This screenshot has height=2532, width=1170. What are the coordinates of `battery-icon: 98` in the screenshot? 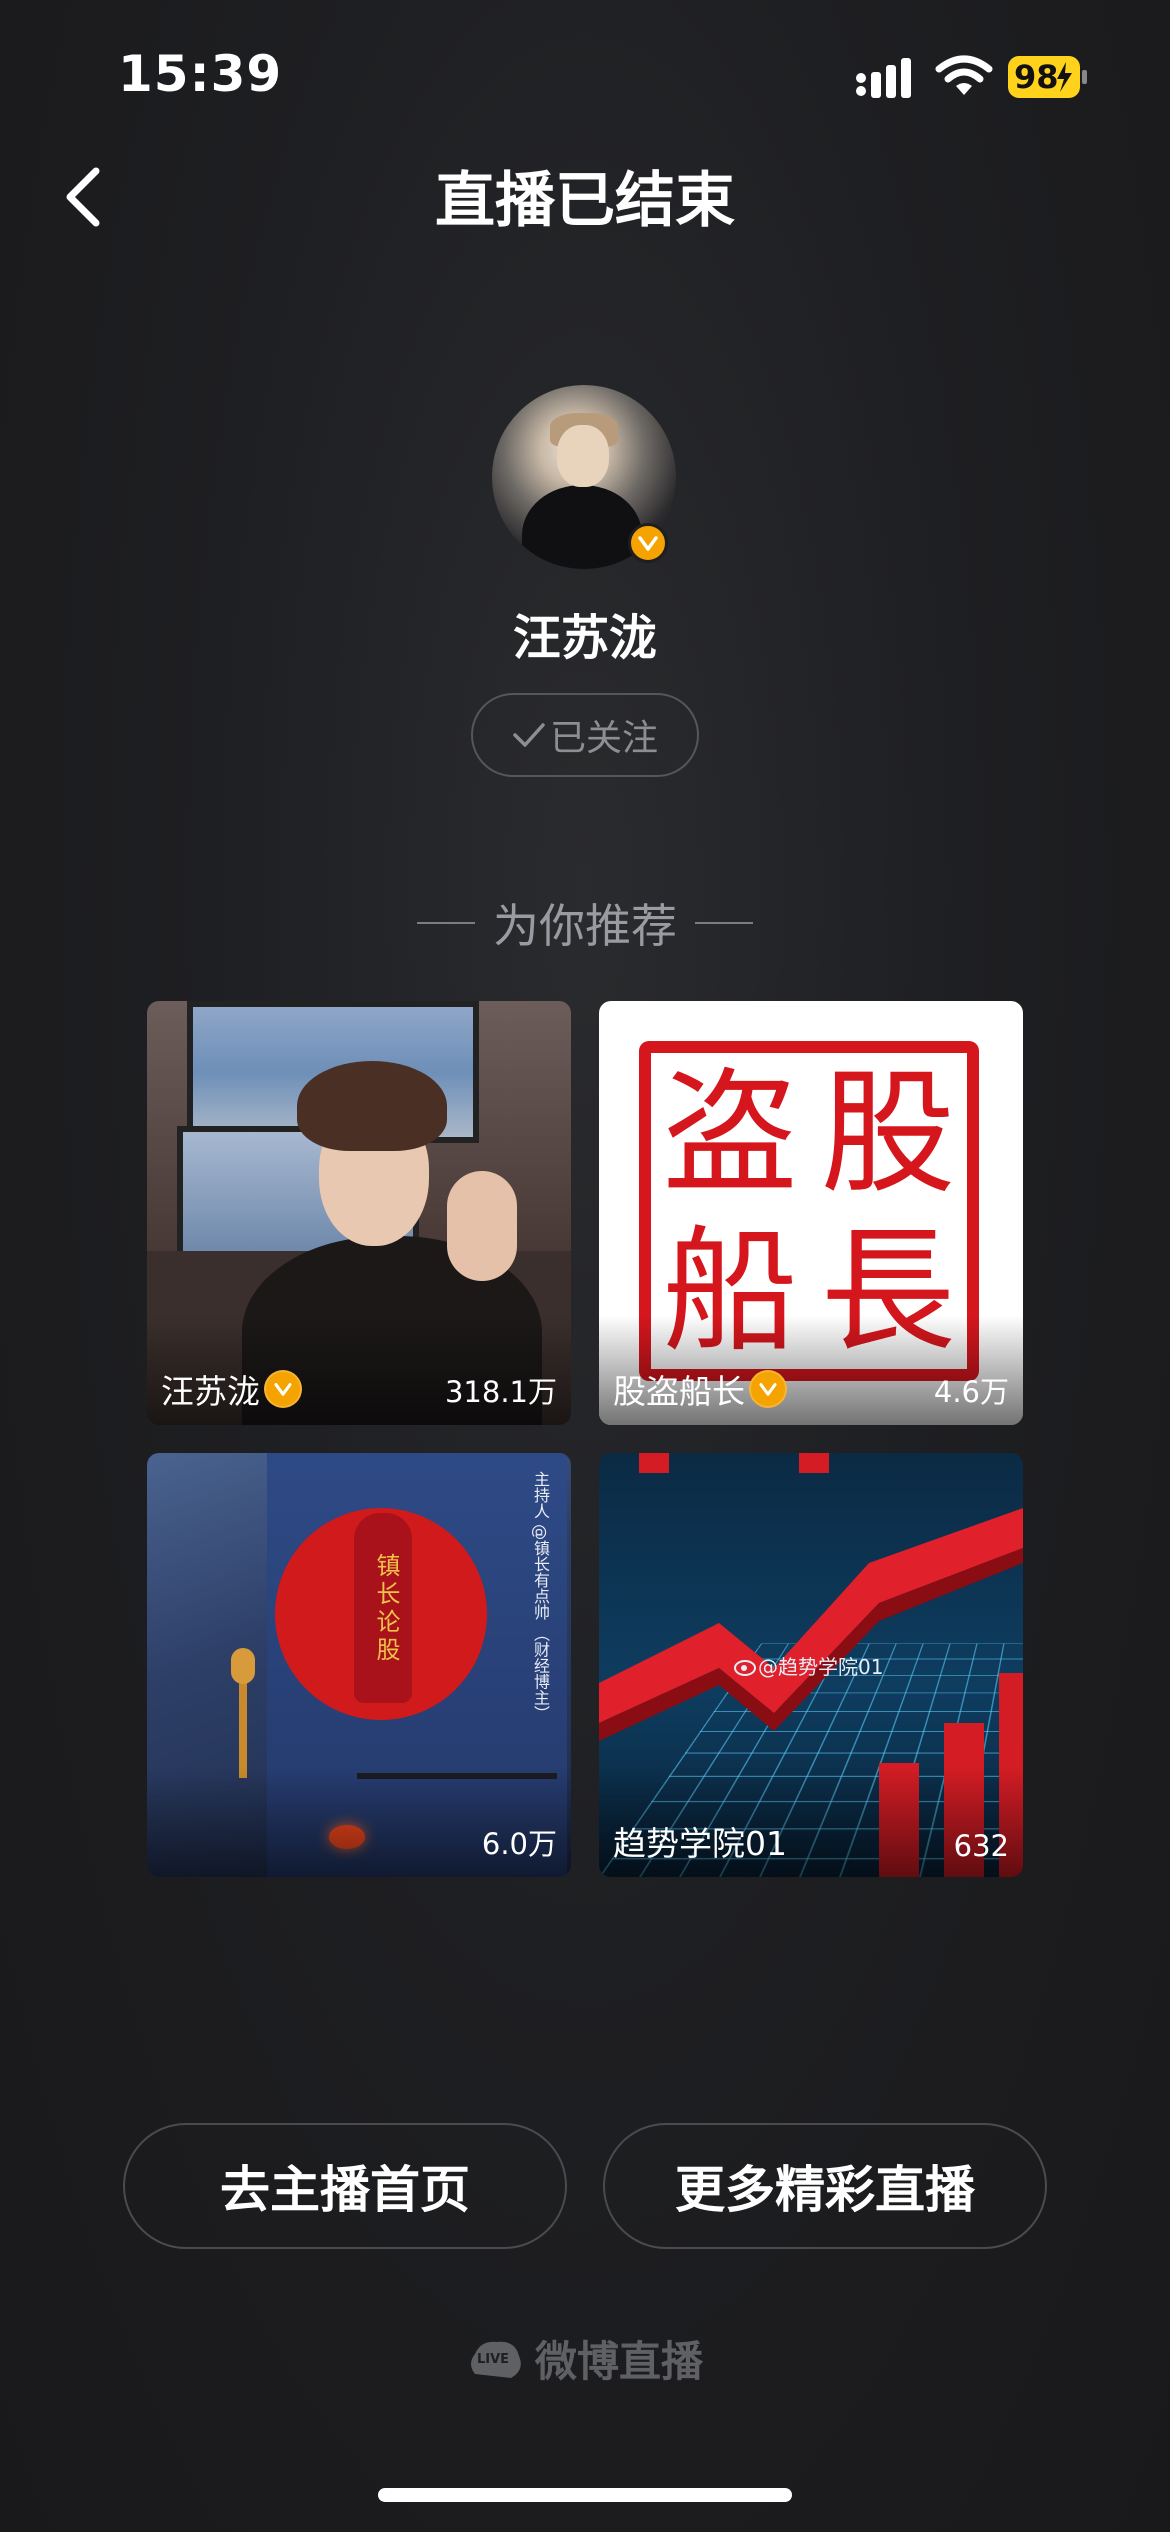 It's located at (1048, 77).